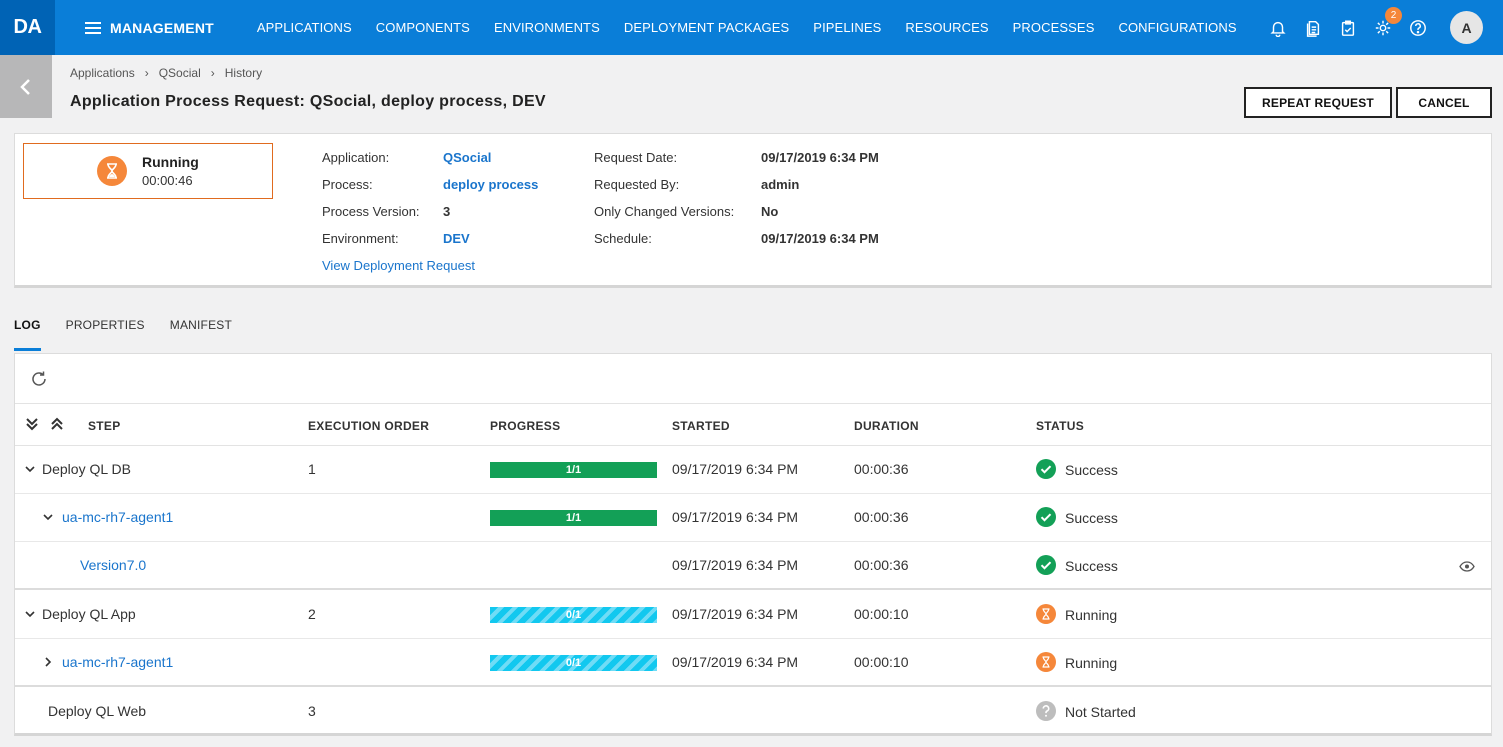  I want to click on nav-configurations: CONFIGURATIONS, so click(1177, 27).